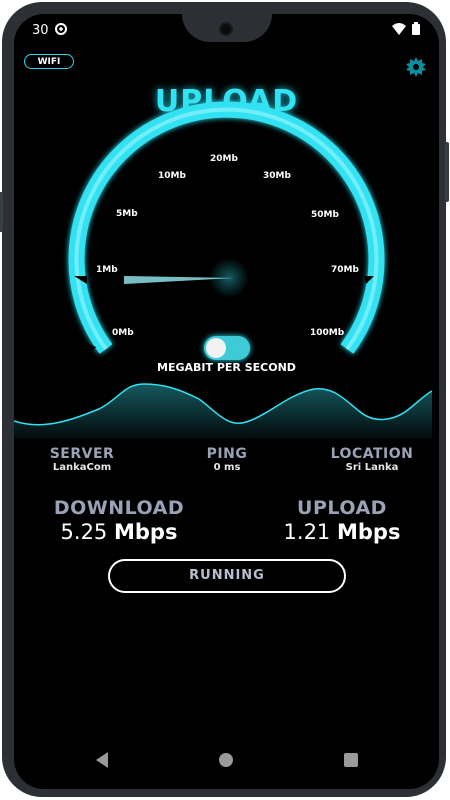 The height and width of the screenshot is (800, 450). I want to click on upload-label: UPLOAD, so click(342, 508).